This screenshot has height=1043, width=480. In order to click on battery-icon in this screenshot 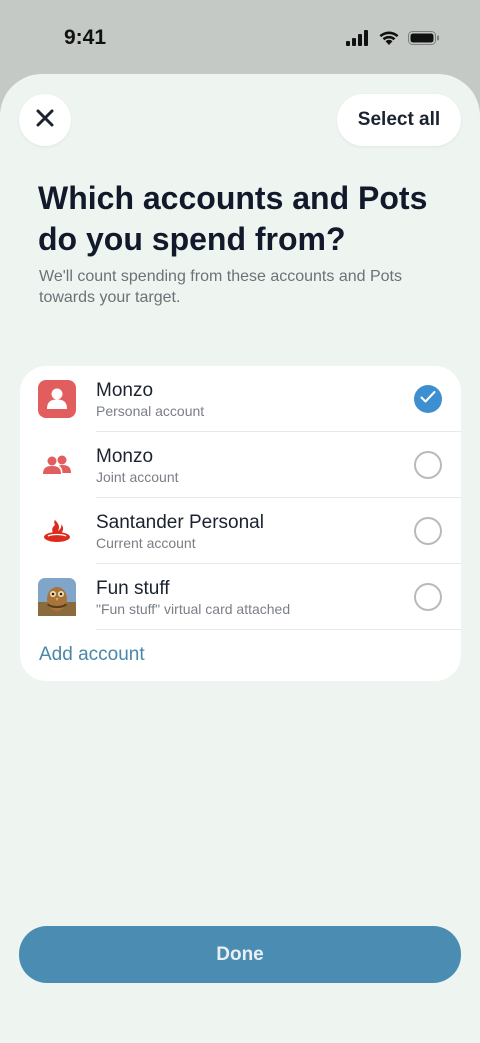, I will do `click(424, 40)`.